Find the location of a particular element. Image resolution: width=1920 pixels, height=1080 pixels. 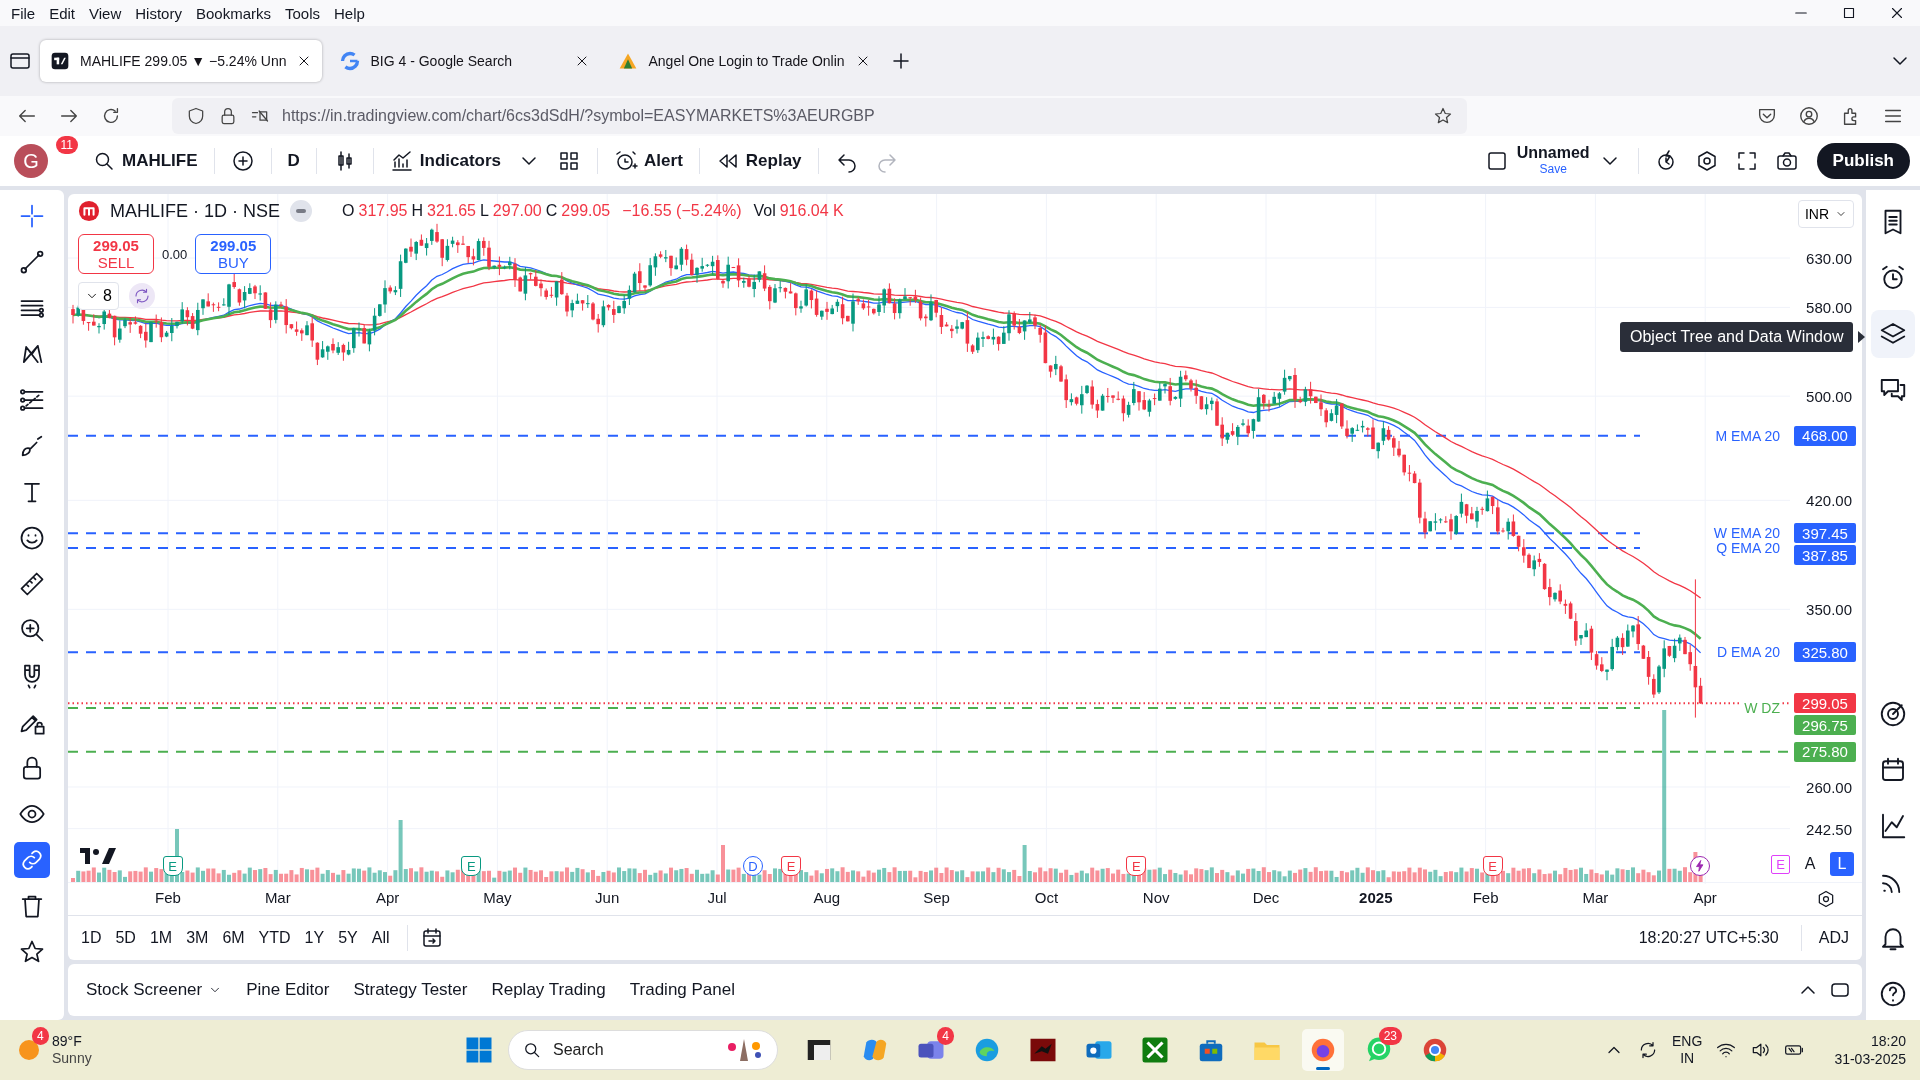

symbol-title: MAHLIFE · 1D · NSE is located at coordinates (195, 211).